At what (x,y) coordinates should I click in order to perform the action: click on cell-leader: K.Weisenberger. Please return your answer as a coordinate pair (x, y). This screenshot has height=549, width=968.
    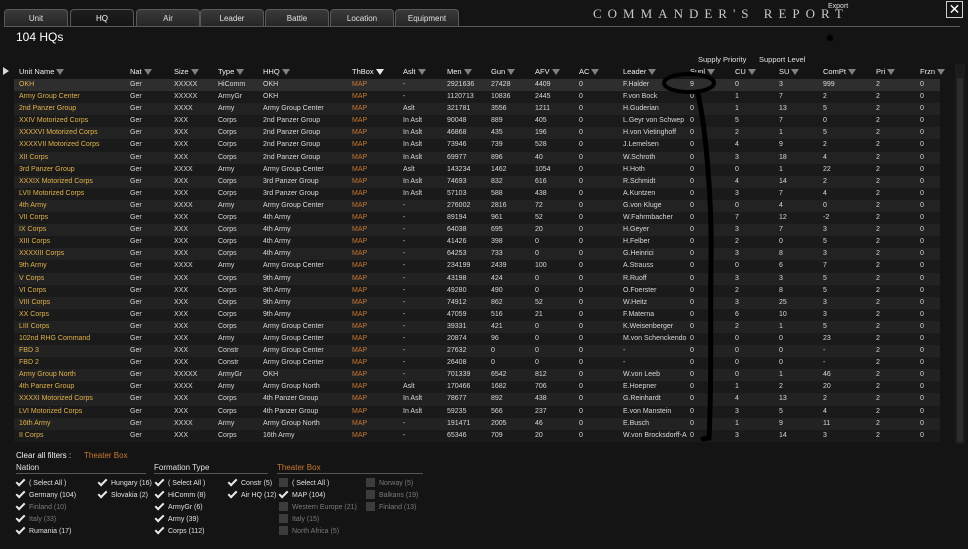
    Looking at the image, I should click on (655, 327).